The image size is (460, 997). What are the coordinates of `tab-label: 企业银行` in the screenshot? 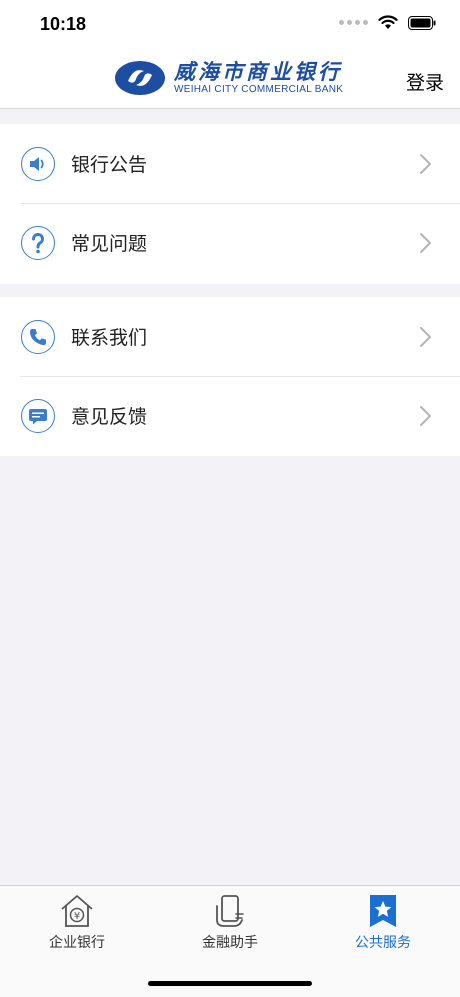 It's located at (77, 943).